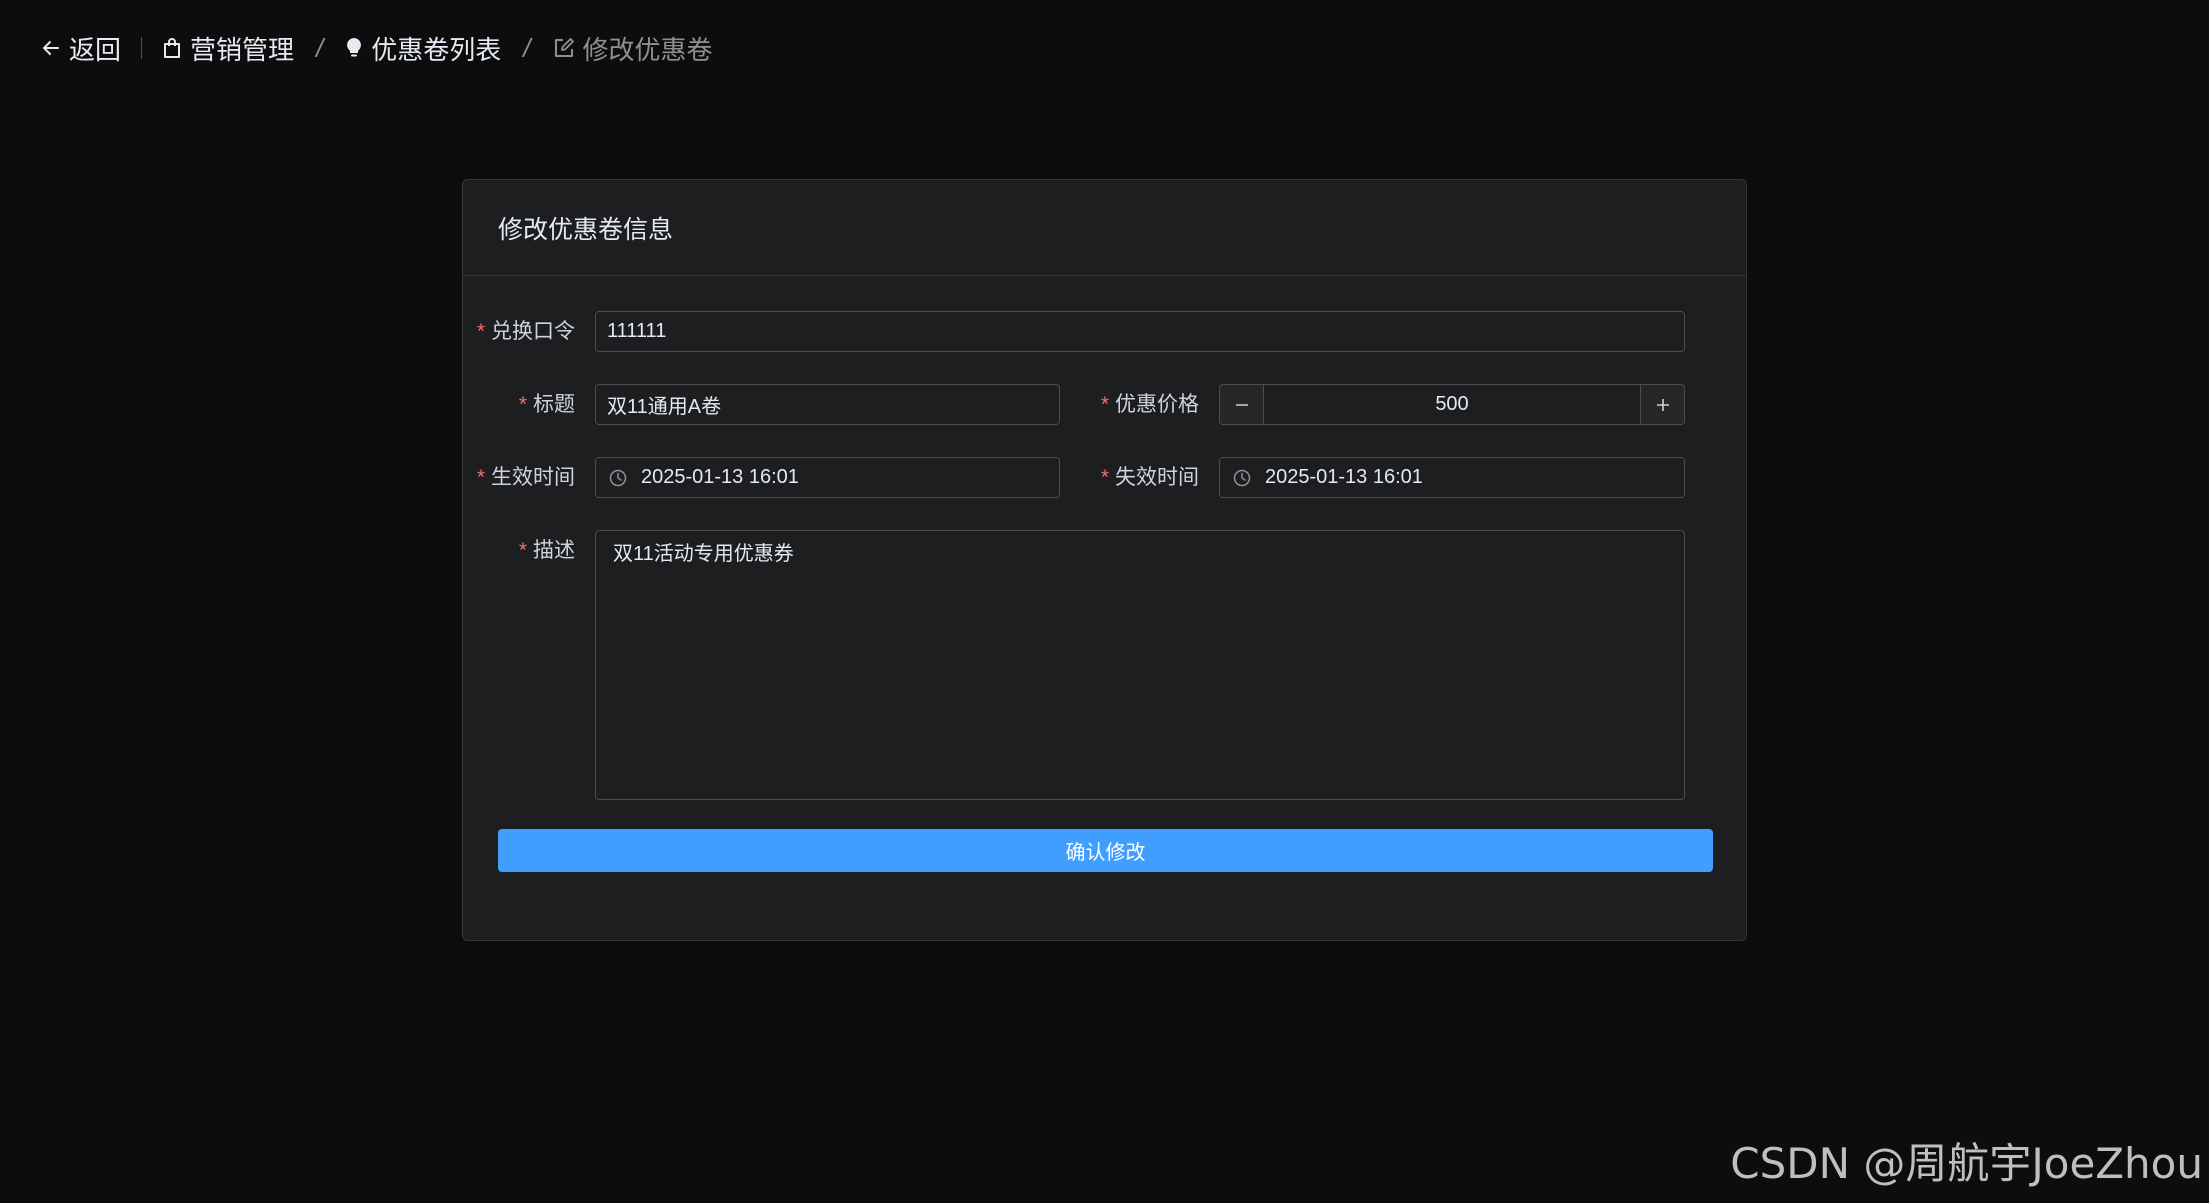  I want to click on price-stepper: 500, so click(1452, 404).